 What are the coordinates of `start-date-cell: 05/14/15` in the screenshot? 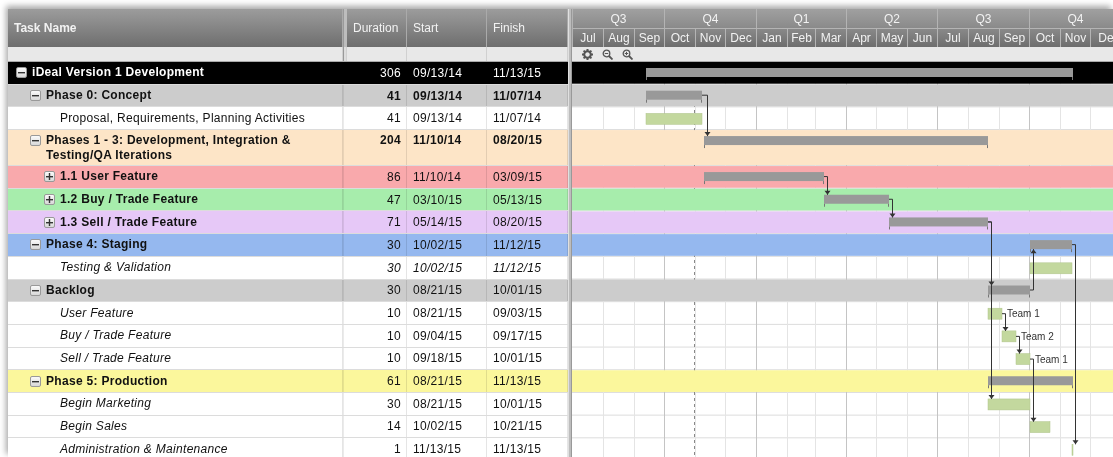 It's located at (438, 222).